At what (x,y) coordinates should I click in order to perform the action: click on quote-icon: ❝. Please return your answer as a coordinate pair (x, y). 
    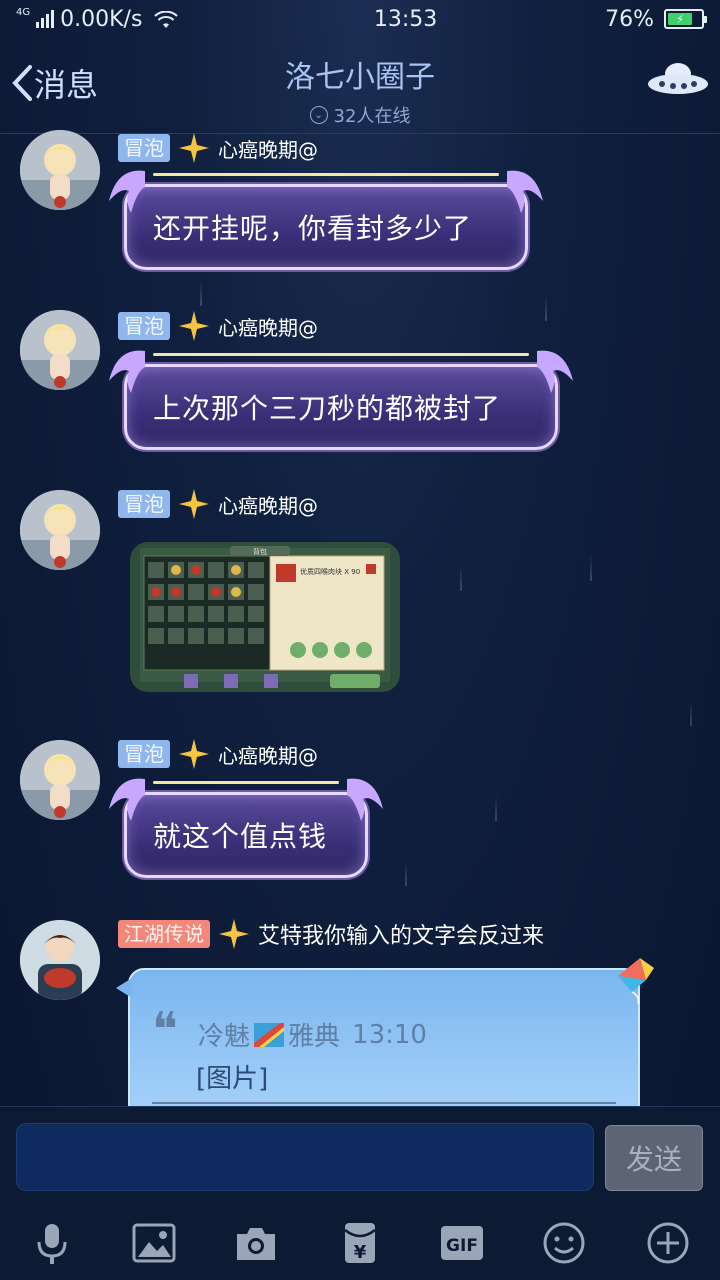
    Looking at the image, I should click on (165, 1030).